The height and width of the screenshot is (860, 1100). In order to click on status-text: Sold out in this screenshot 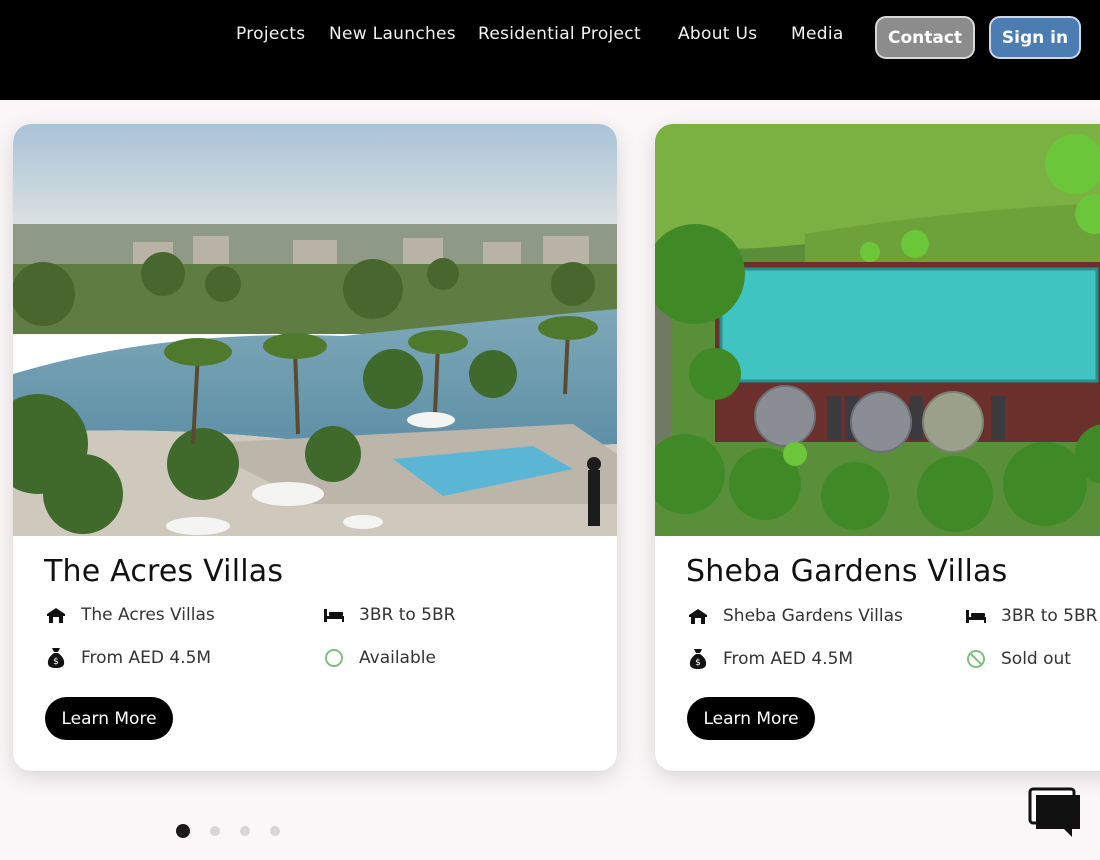, I will do `click(1036, 659)`.